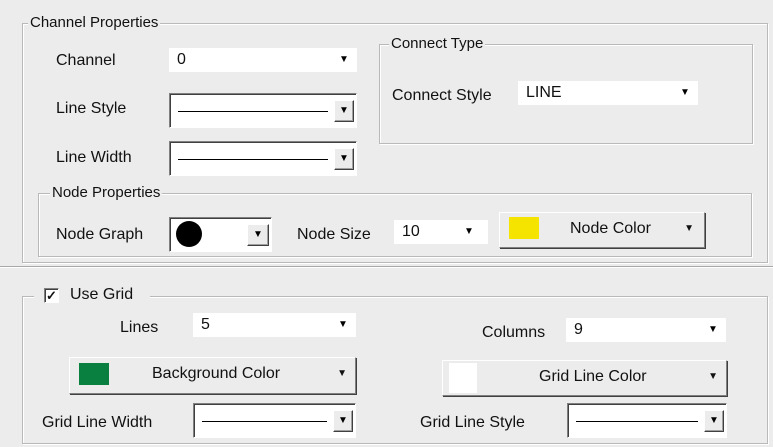 Image resolution: width=773 pixels, height=447 pixels. Describe the element at coordinates (106, 192) in the screenshot. I see `node-properties-title: Node Properties` at that location.